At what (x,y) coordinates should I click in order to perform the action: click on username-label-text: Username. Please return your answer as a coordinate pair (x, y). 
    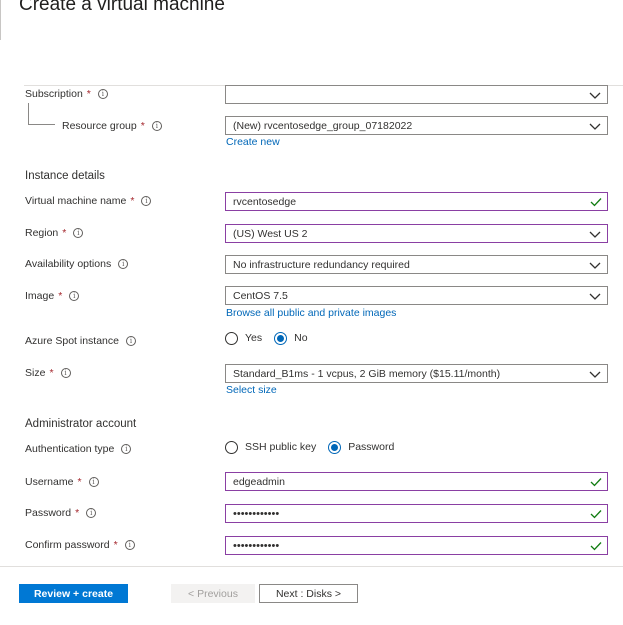
    Looking at the image, I should click on (49, 482).